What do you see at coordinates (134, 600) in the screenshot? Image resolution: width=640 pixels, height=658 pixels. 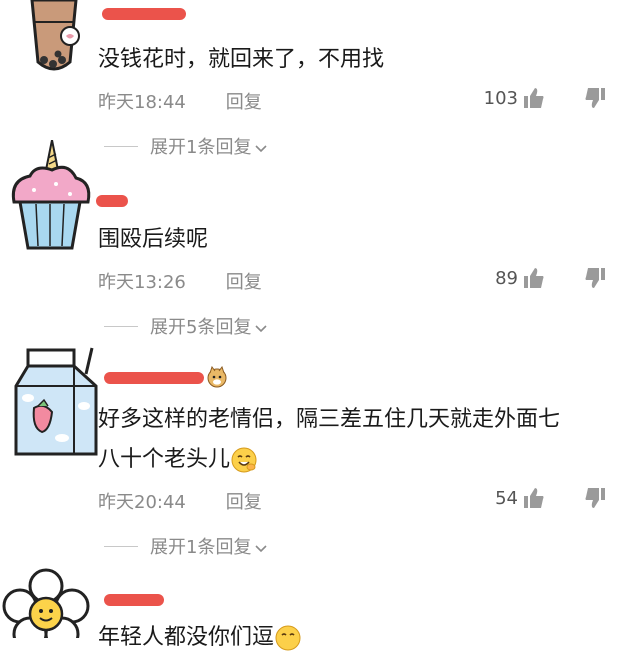 I see `redacted-username` at bounding box center [134, 600].